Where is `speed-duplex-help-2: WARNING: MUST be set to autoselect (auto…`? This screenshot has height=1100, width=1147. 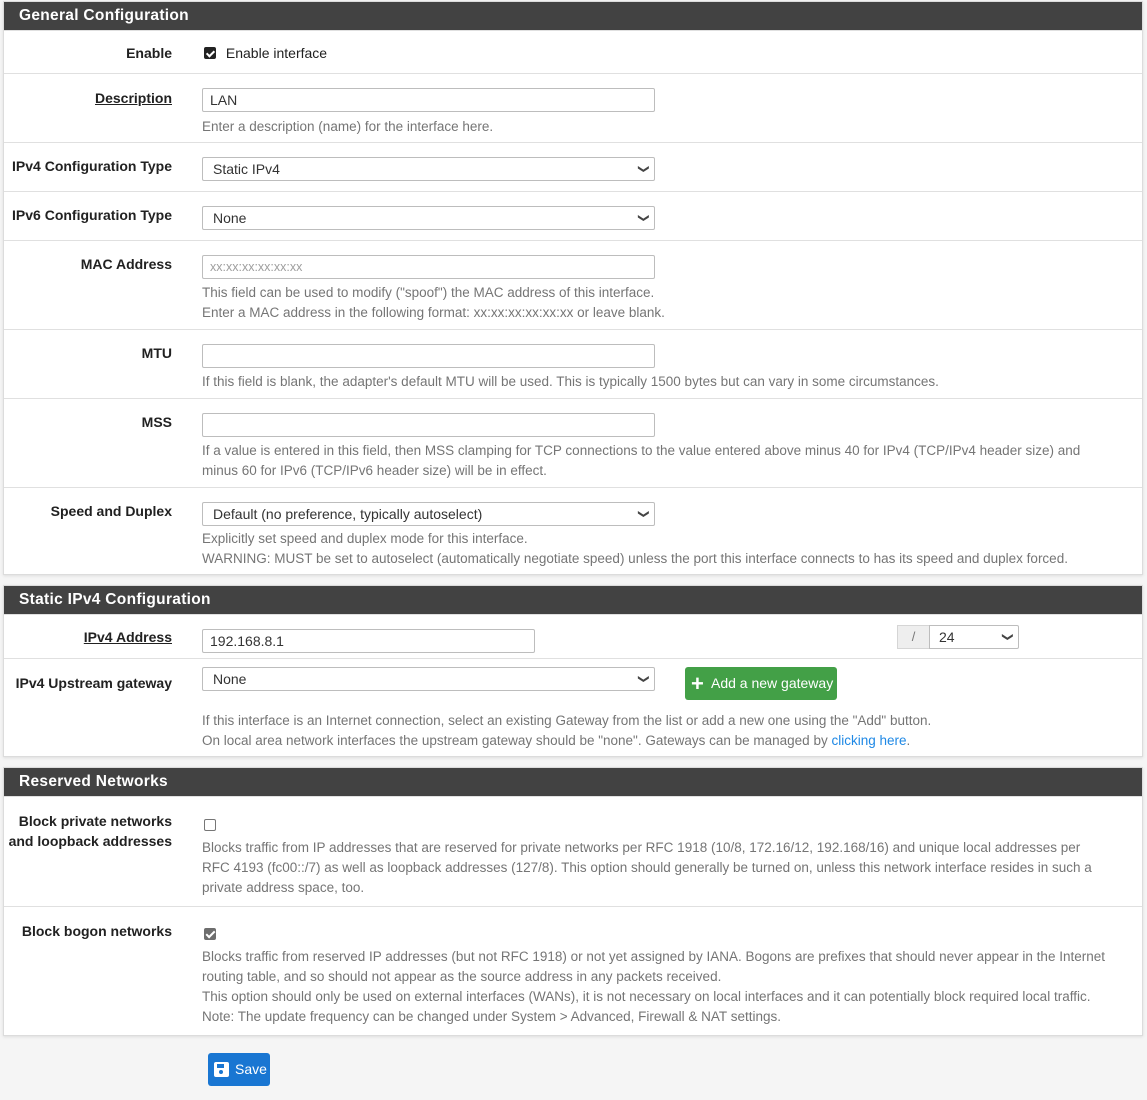 speed-duplex-help-2: WARNING: MUST be set to autoselect (auto… is located at coordinates (635, 558).